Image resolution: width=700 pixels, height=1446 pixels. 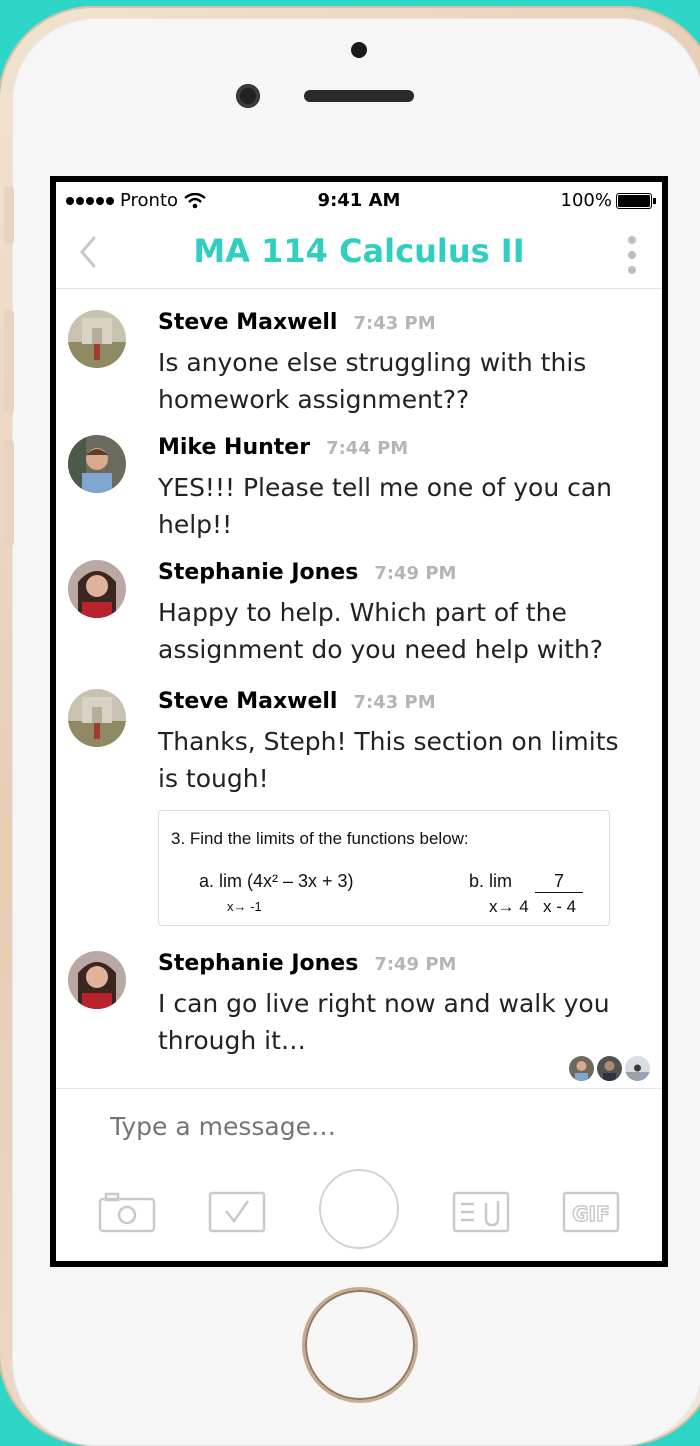 What do you see at coordinates (636, 200) in the screenshot?
I see `battery-icon` at bounding box center [636, 200].